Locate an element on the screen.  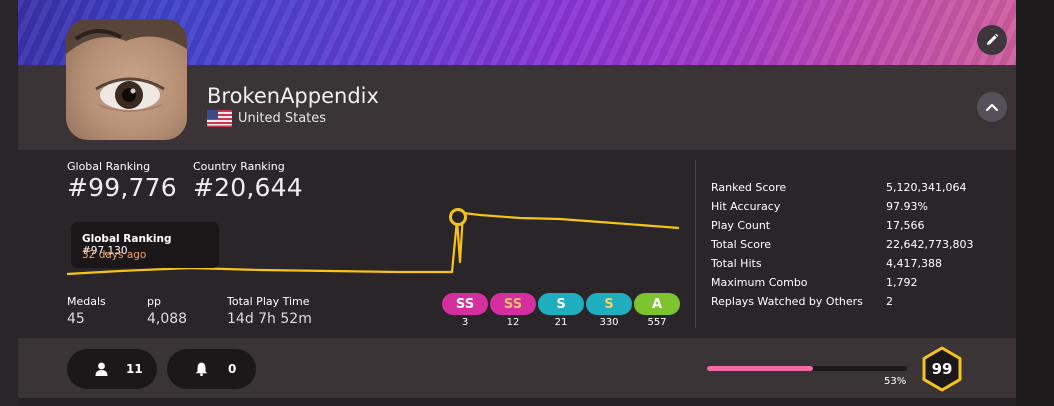
stat-hit-accuracy: Hit Accuracy 97.93% is located at coordinates (861, 209).